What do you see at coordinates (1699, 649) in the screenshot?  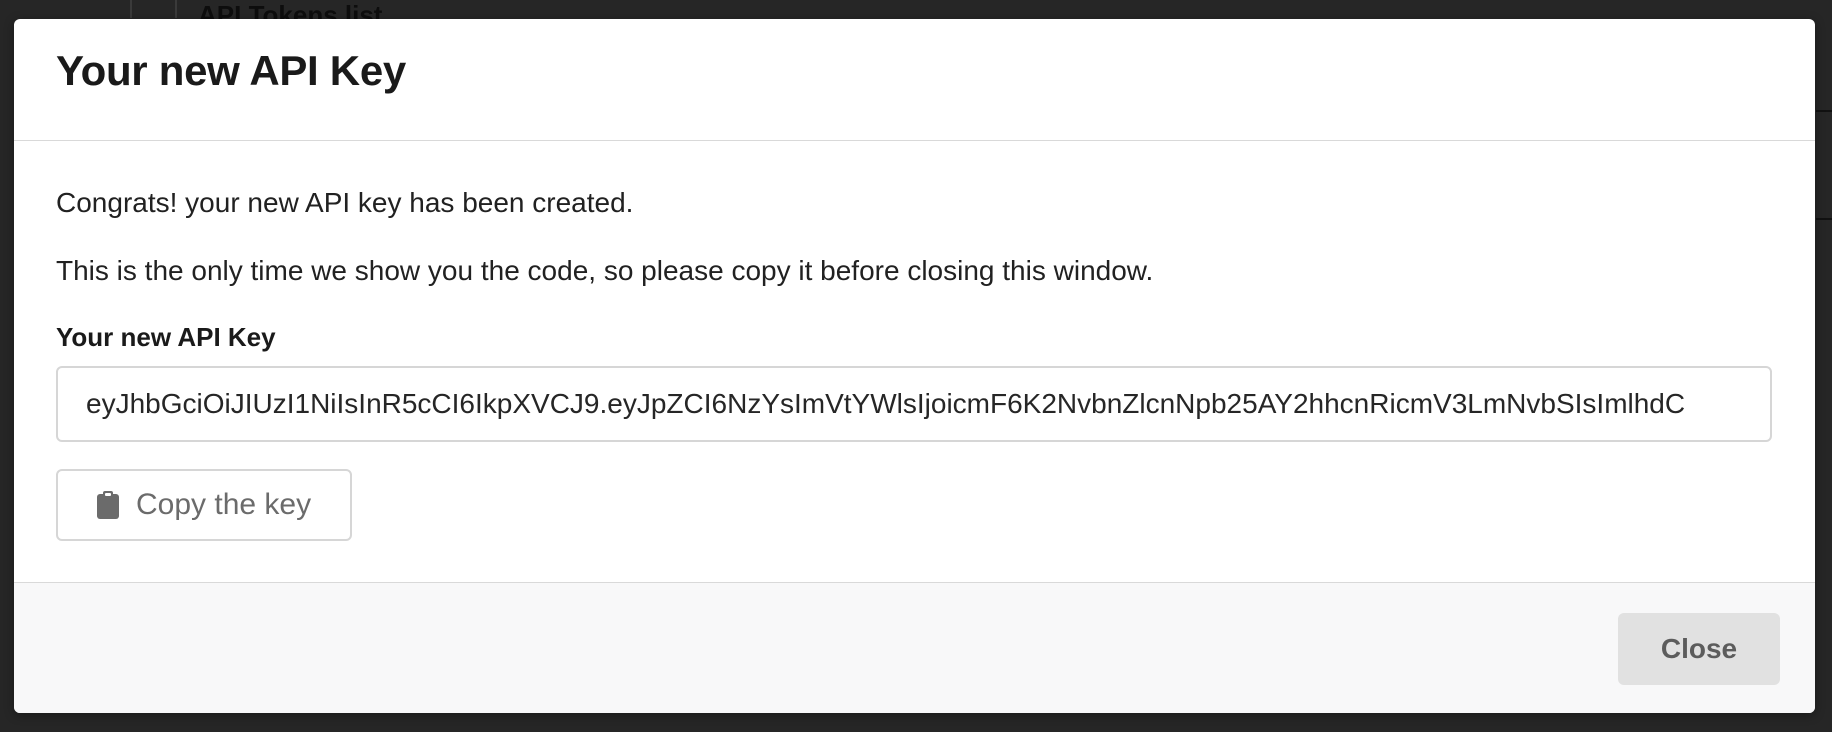 I see `close-button: Close` at bounding box center [1699, 649].